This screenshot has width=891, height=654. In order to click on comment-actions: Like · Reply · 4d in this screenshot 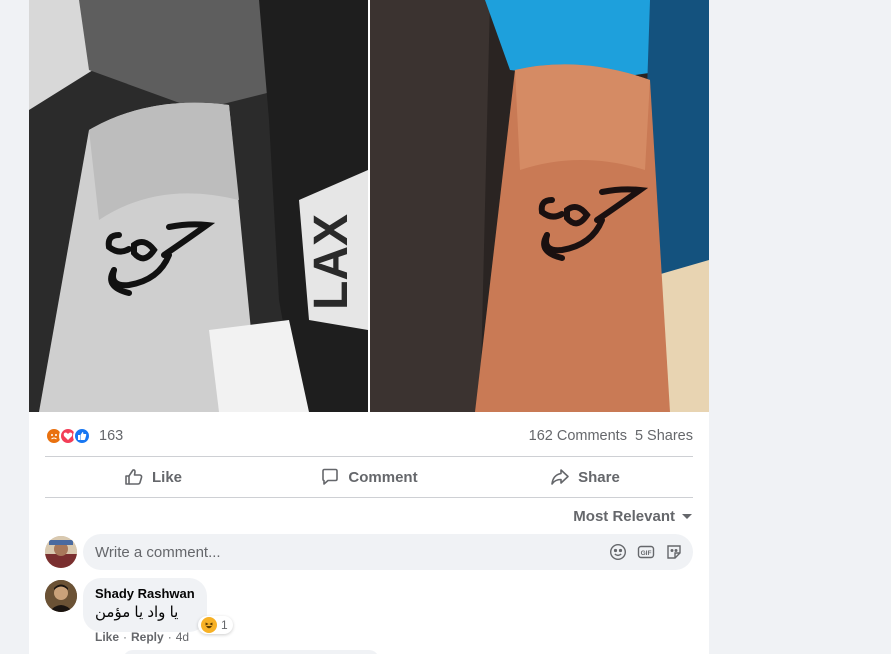, I will do `click(142, 637)`.